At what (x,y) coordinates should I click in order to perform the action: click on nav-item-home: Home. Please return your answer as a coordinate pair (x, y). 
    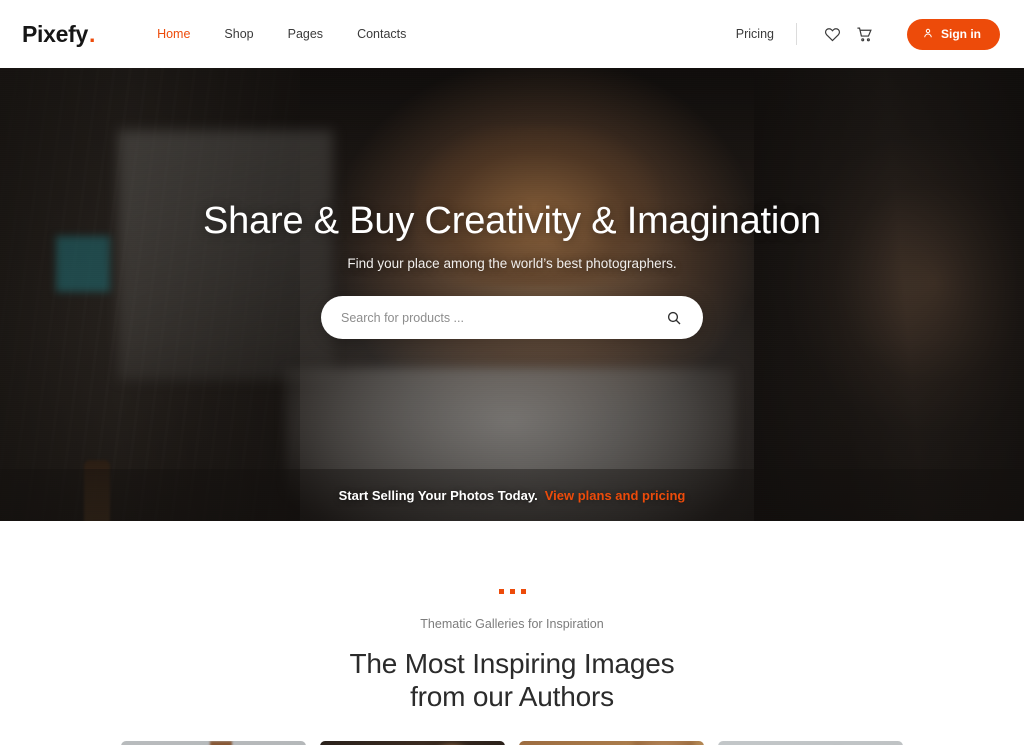
    Looking at the image, I should click on (173, 34).